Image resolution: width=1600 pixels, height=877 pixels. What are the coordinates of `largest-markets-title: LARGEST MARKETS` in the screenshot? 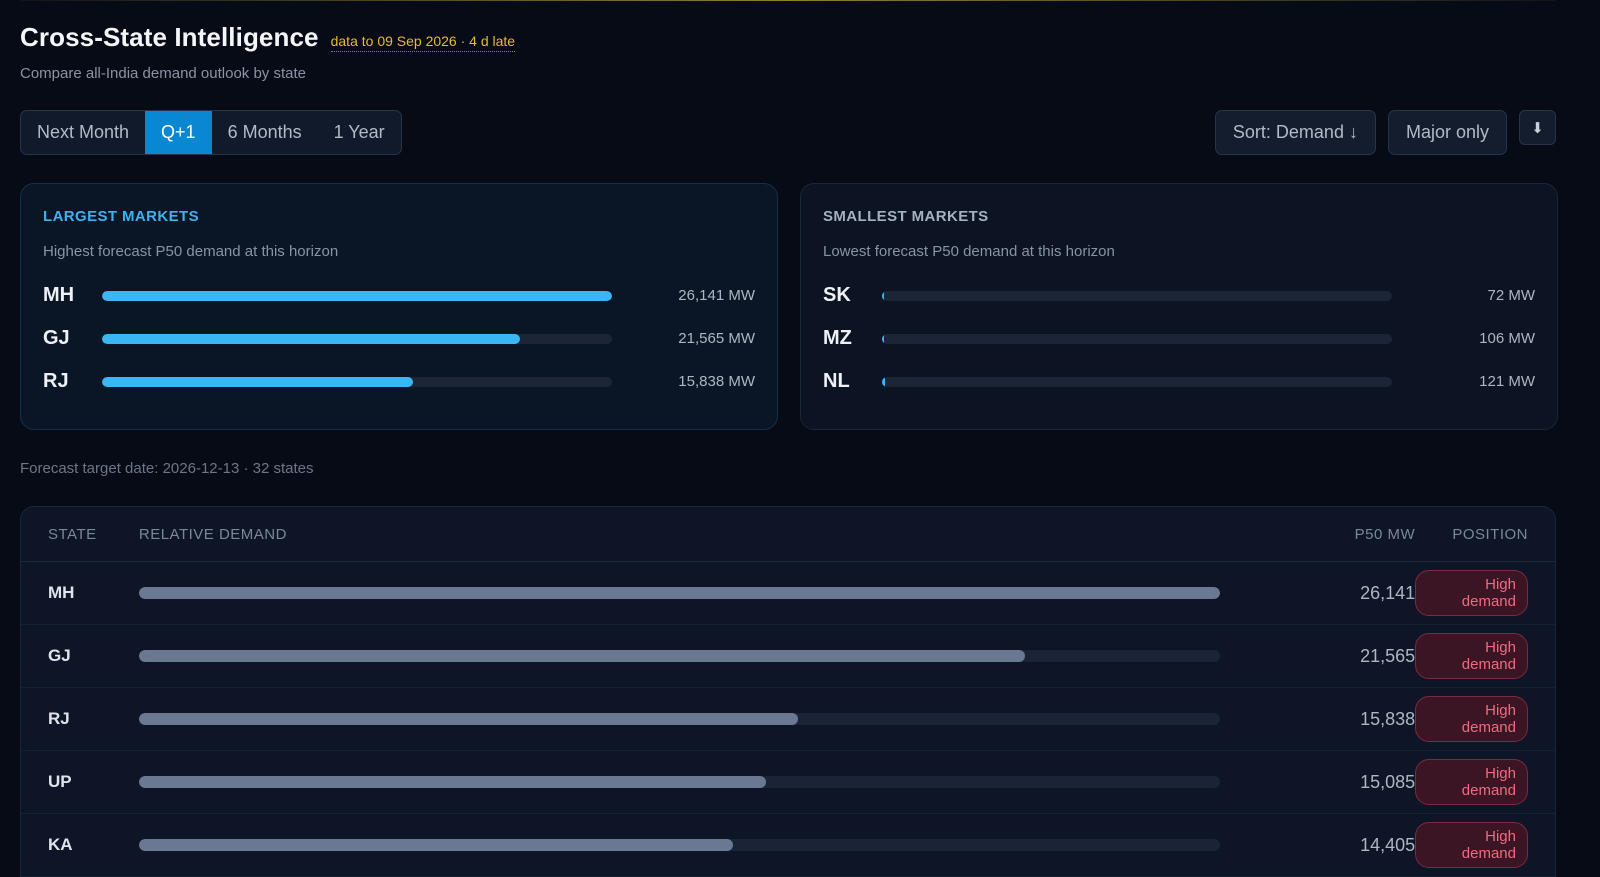 It's located at (121, 216).